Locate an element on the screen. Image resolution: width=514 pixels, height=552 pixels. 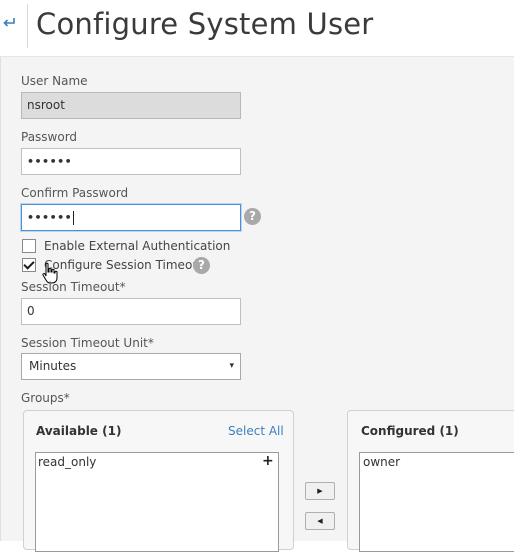
user-name-label: User Name is located at coordinates (54, 81).